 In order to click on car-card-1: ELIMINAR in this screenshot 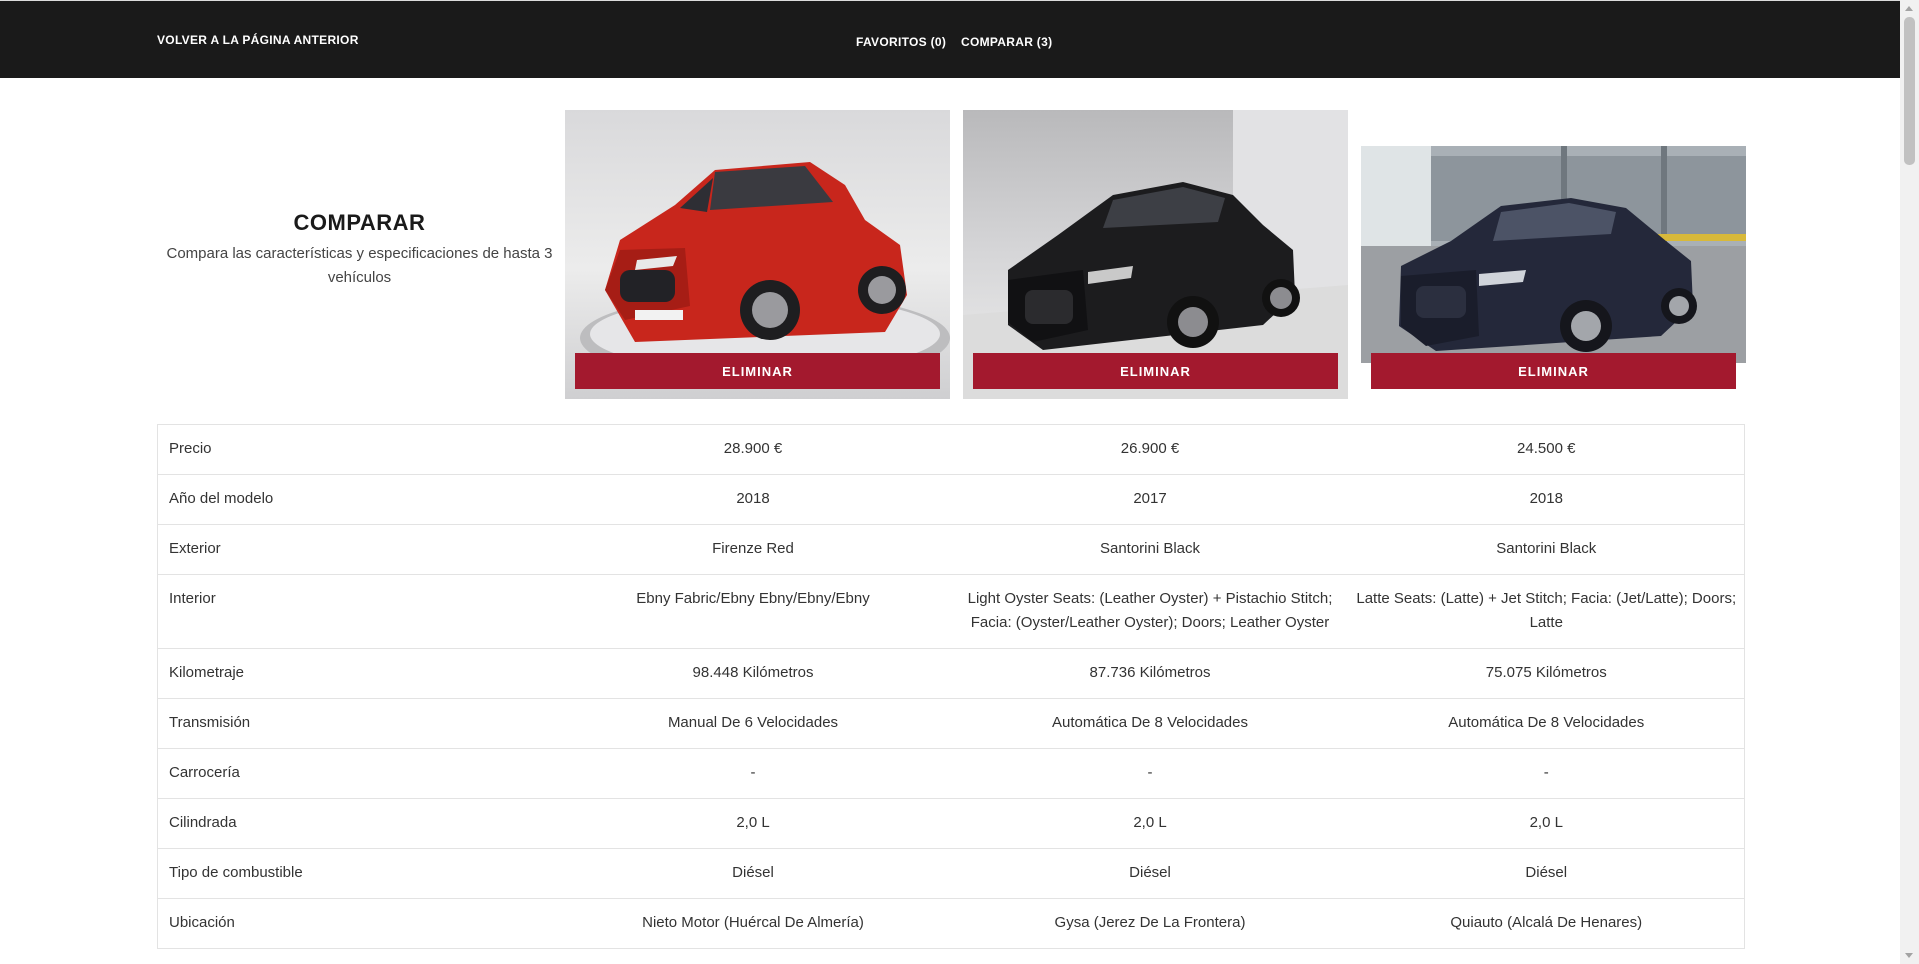, I will do `click(757, 254)`.